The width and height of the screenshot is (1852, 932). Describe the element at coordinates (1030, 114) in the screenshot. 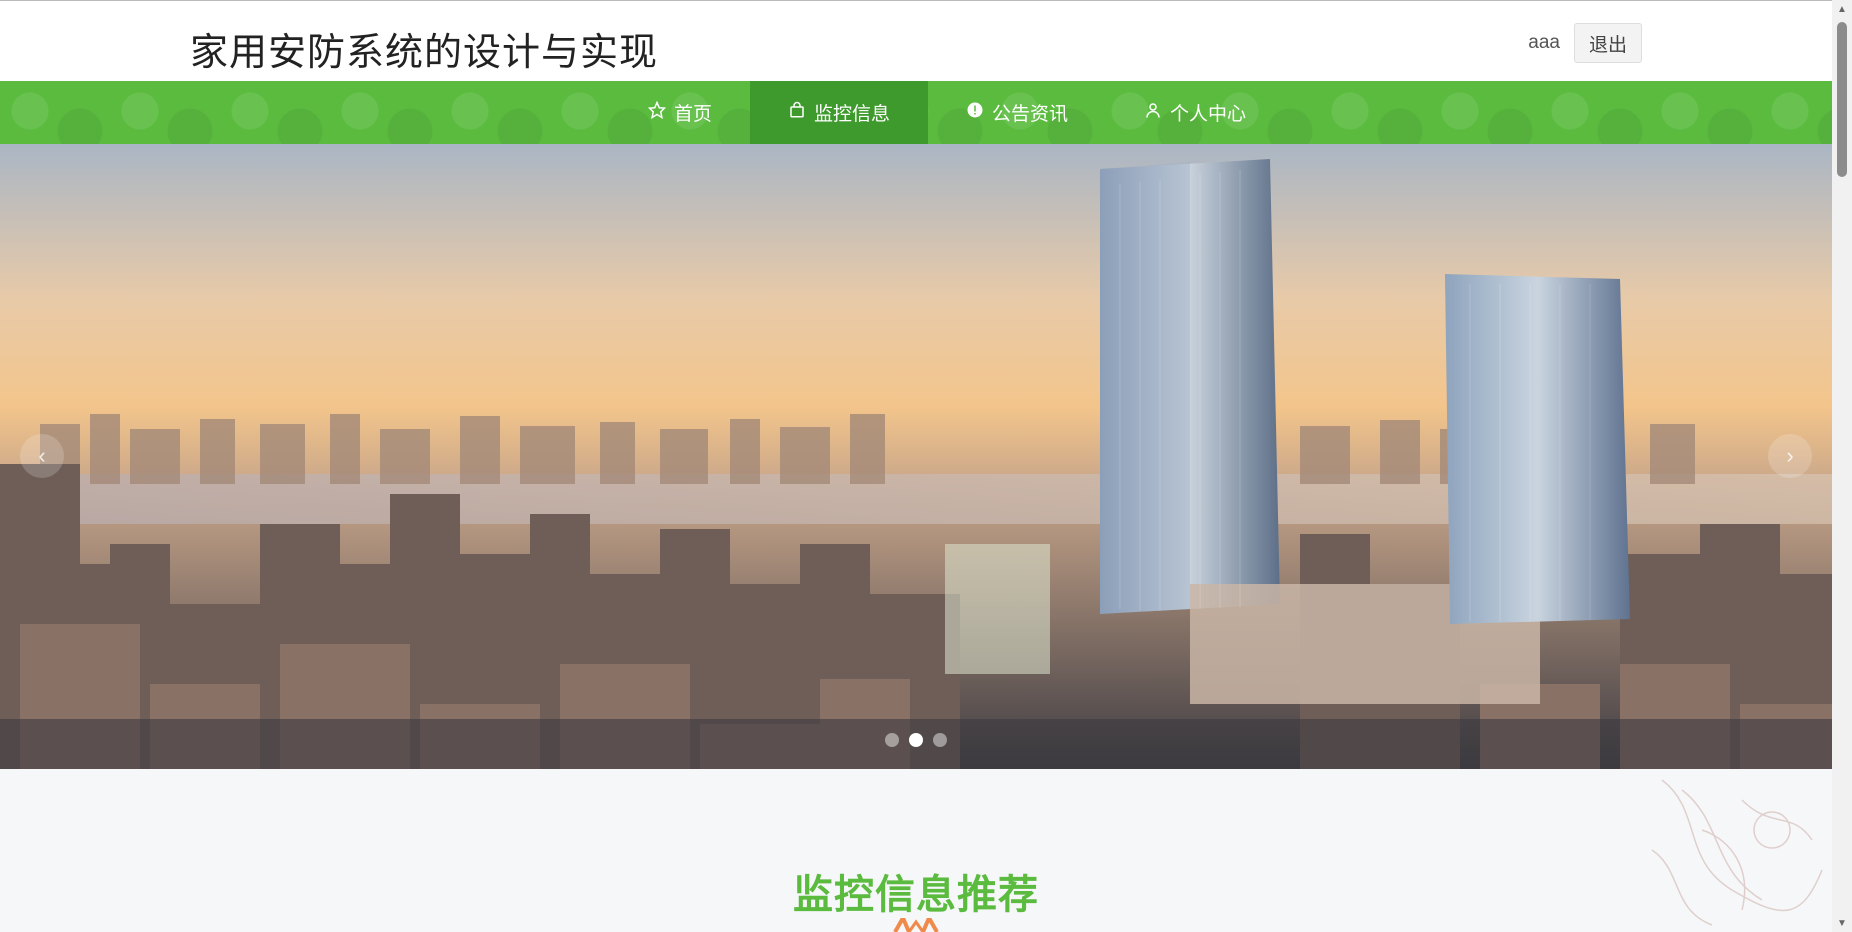

I see `nav-item-label: 公告资讯` at that location.